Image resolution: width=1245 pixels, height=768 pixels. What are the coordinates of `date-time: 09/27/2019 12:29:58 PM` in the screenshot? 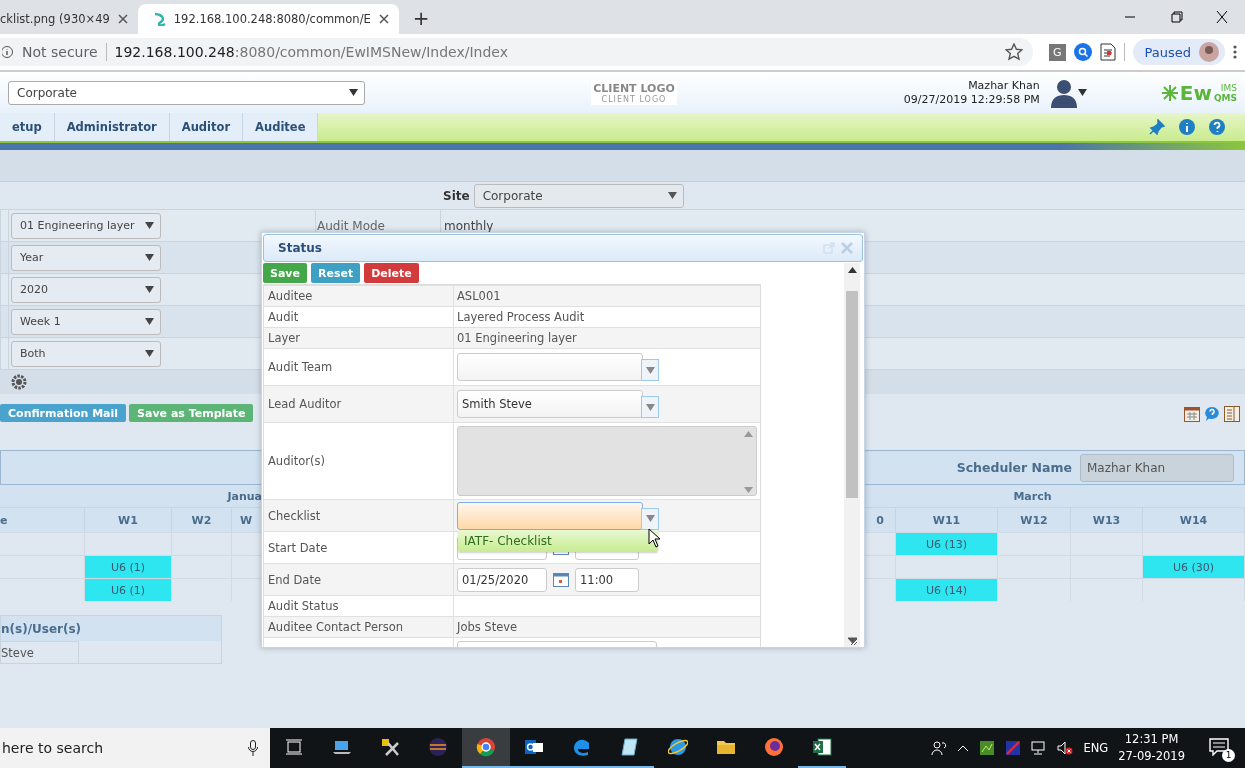 It's located at (971, 99).